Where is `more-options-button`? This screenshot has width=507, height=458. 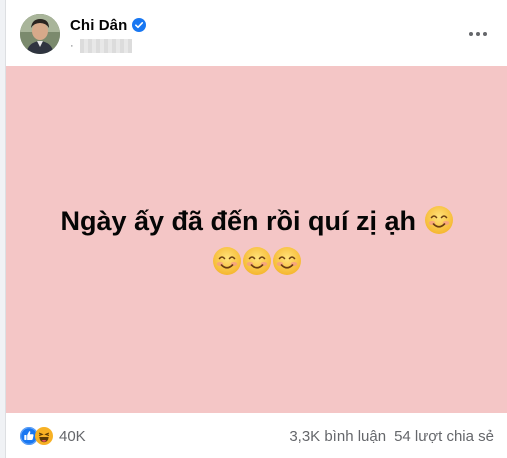
more-options-button is located at coordinates (478, 34).